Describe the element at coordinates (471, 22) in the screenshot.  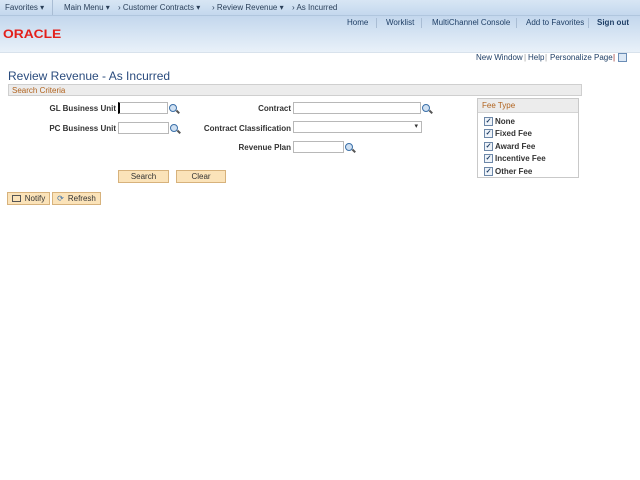
I see `multichannel-console-link: MultiChannel Console` at that location.